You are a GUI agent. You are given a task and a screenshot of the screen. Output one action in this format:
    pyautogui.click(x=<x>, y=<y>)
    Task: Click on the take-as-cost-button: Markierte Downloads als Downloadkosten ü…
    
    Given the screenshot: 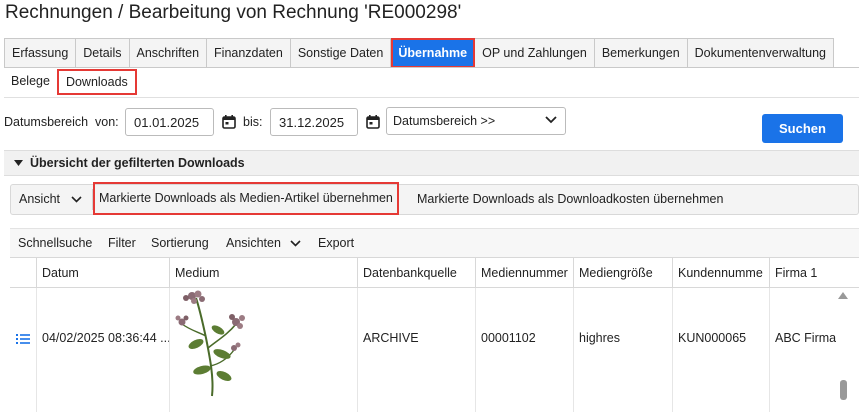 What is the action you would take?
    pyautogui.click(x=570, y=199)
    